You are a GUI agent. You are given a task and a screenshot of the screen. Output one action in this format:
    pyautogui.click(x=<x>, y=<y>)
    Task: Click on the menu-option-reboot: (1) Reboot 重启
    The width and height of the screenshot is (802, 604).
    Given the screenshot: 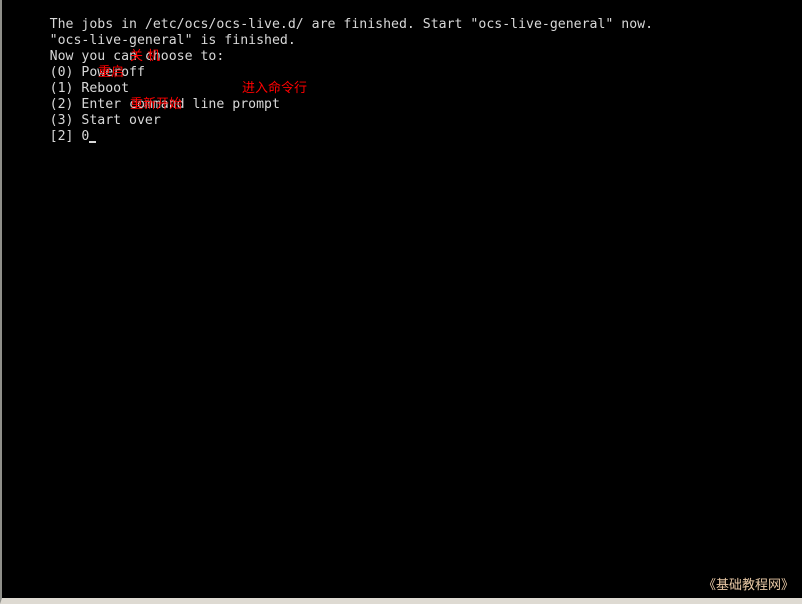 What is the action you would take?
    pyautogui.click(x=402, y=80)
    